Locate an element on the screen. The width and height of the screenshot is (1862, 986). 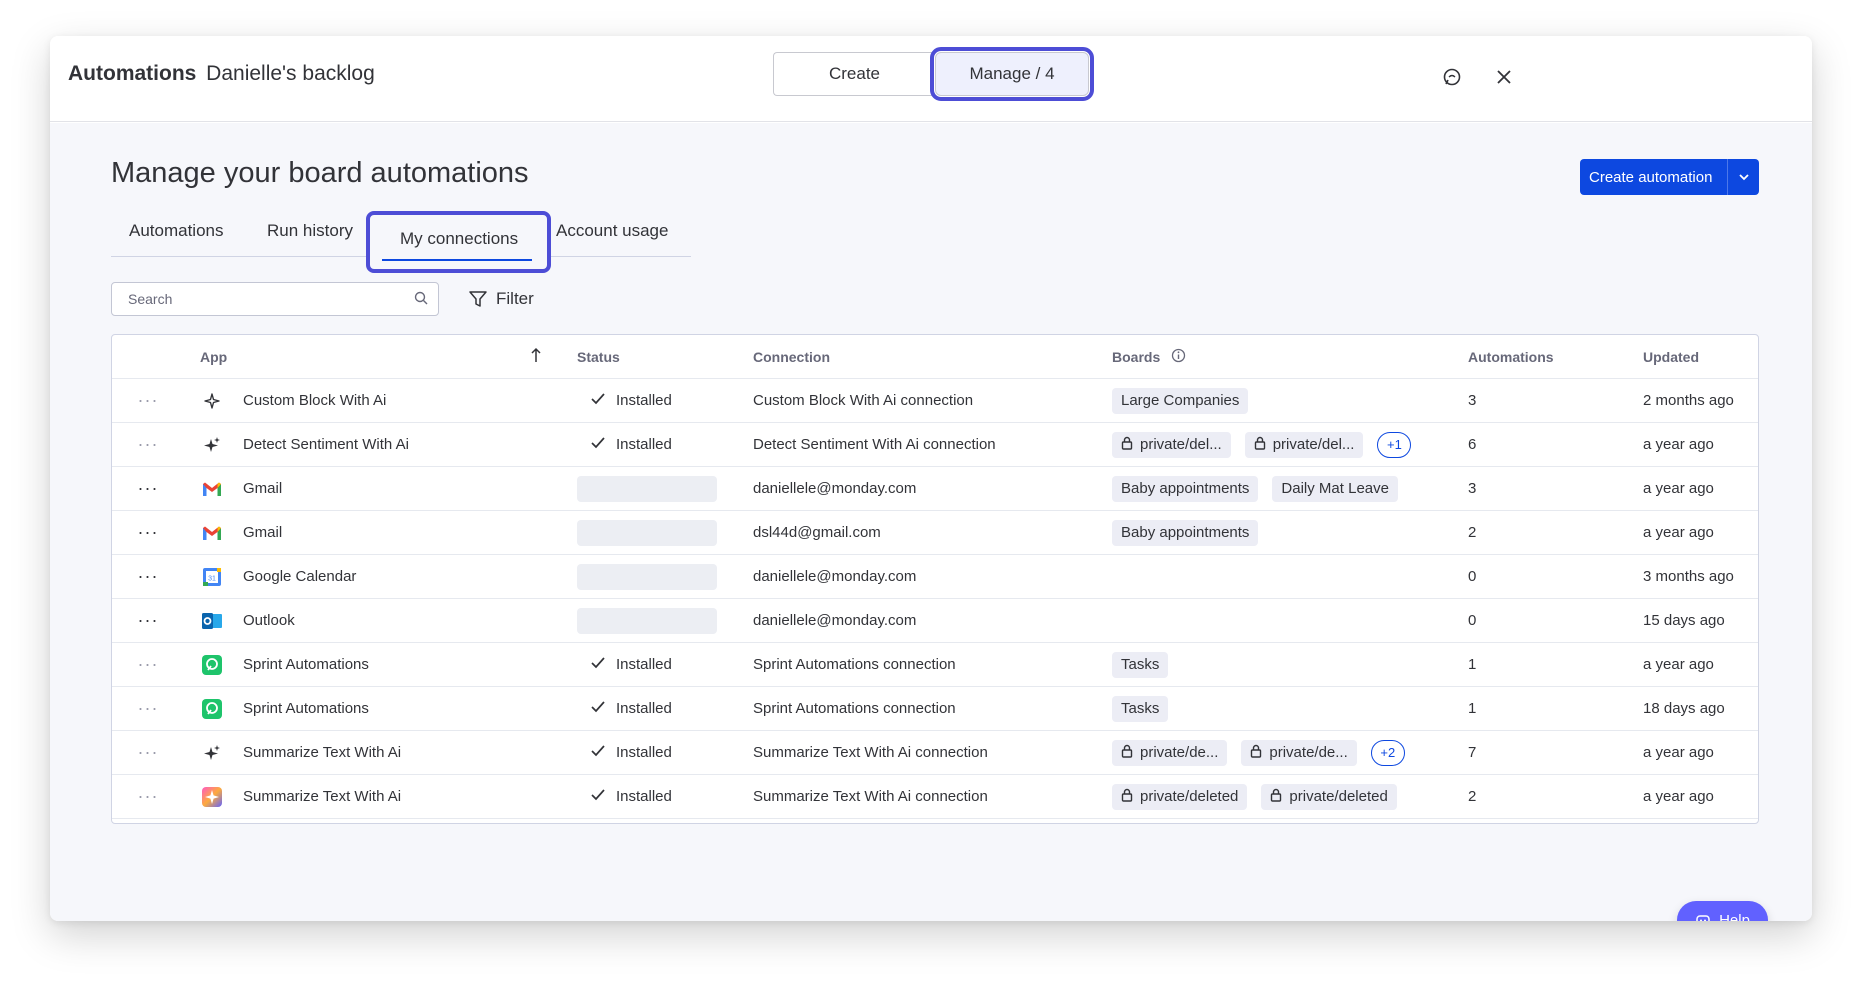
board-chip-label: Daily Mat Leave is located at coordinates (1335, 488).